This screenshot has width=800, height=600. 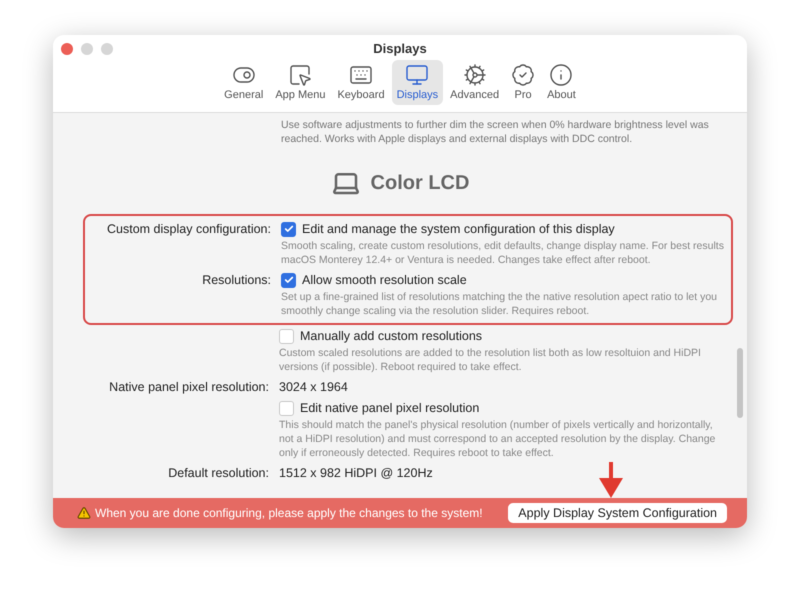 I want to click on toolbar-tab: App Menu, so click(x=300, y=82).